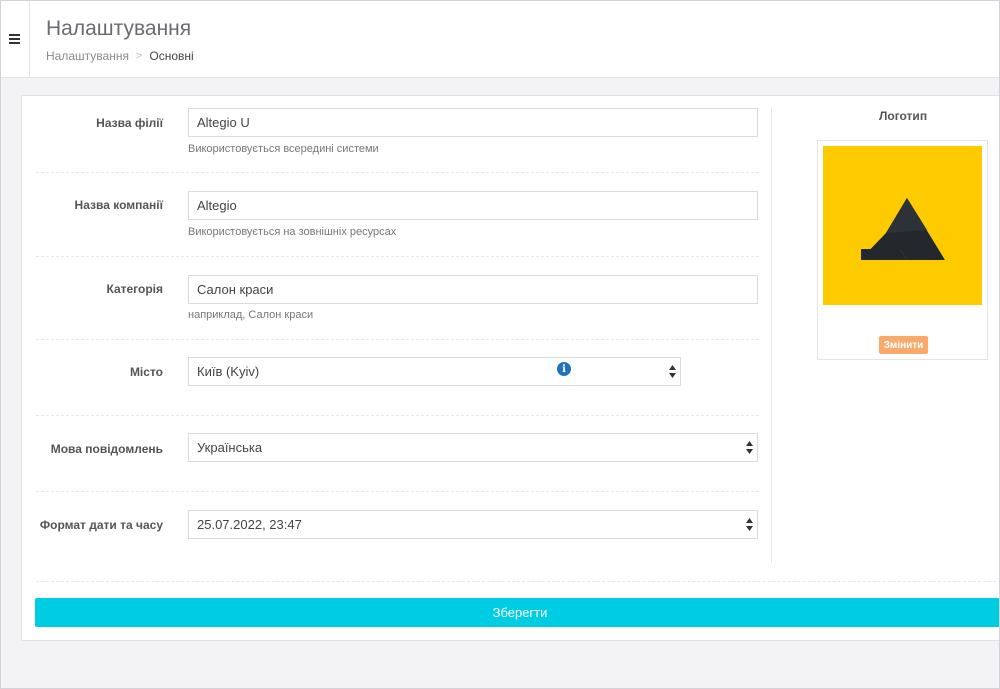  What do you see at coordinates (473, 447) in the screenshot?
I see `notification-language-select: Українська` at bounding box center [473, 447].